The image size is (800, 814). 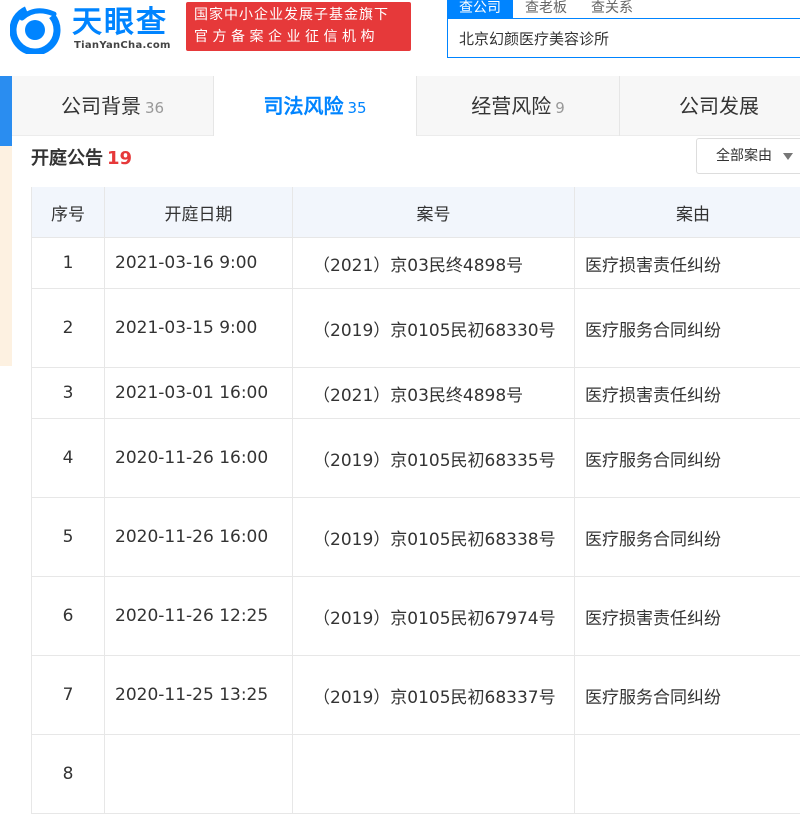 I want to click on tab-label: 司法风险, so click(x=303, y=106).